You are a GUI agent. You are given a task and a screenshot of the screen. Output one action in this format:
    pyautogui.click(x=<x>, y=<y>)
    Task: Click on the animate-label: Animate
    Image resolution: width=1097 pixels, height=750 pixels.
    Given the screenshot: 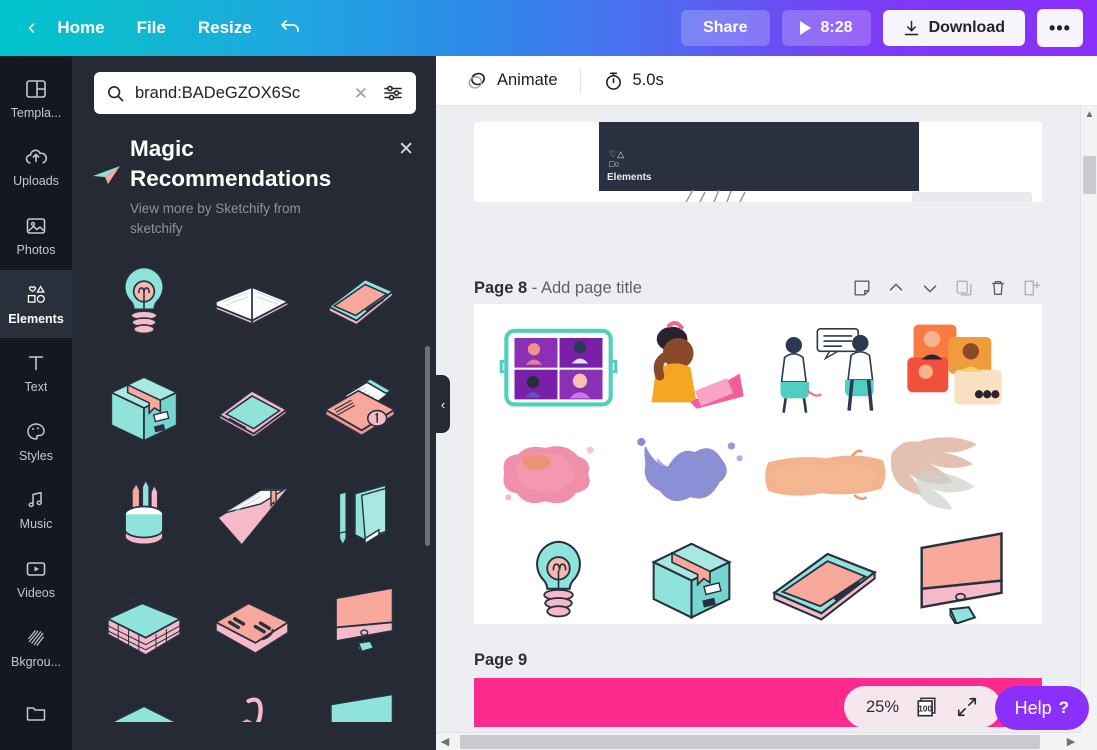 What is the action you would take?
    pyautogui.click(x=527, y=80)
    